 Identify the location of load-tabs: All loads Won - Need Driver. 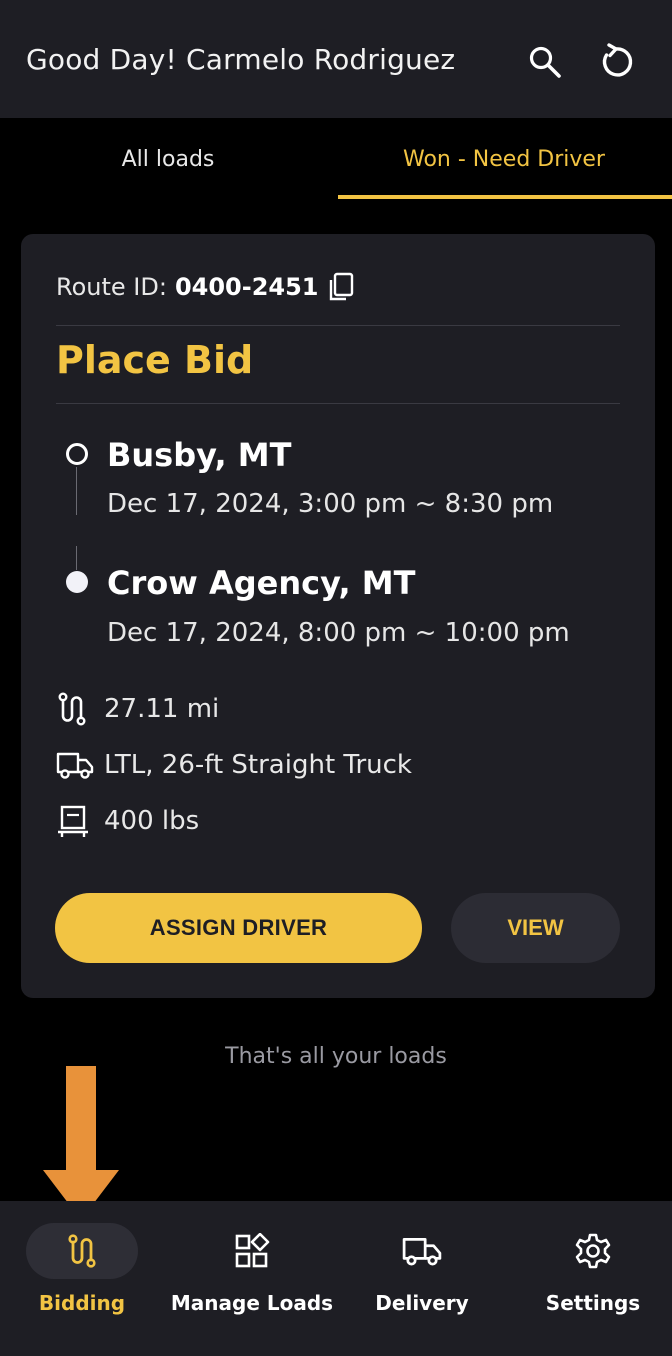
(336, 159).